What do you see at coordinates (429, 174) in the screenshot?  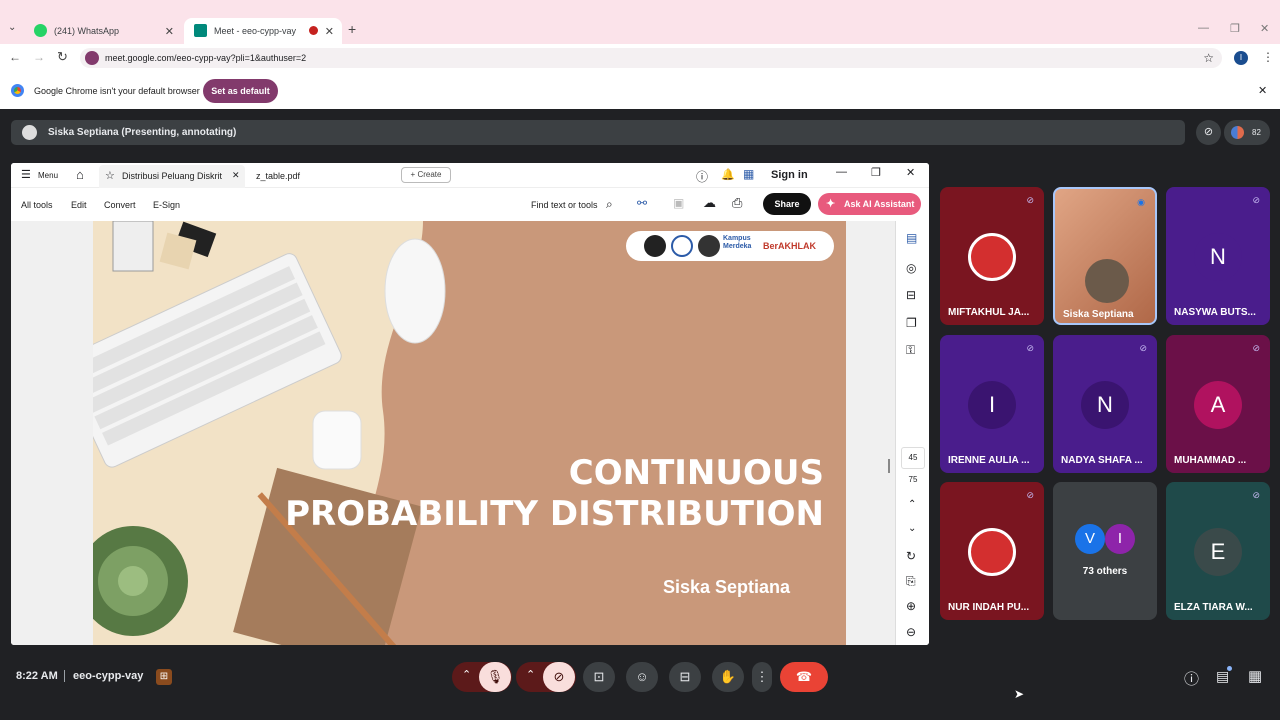 I see `create-label: Create` at bounding box center [429, 174].